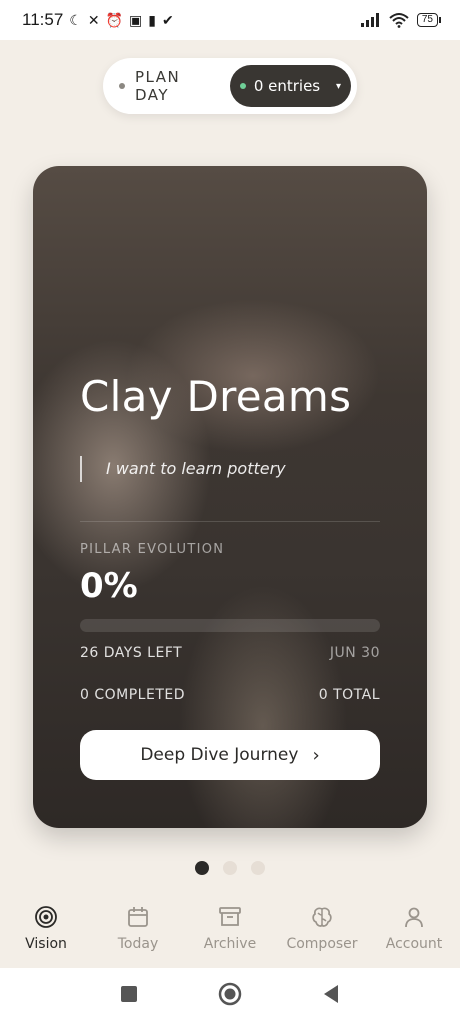  What do you see at coordinates (122, 86) in the screenshot?
I see `plan-dot` at bounding box center [122, 86].